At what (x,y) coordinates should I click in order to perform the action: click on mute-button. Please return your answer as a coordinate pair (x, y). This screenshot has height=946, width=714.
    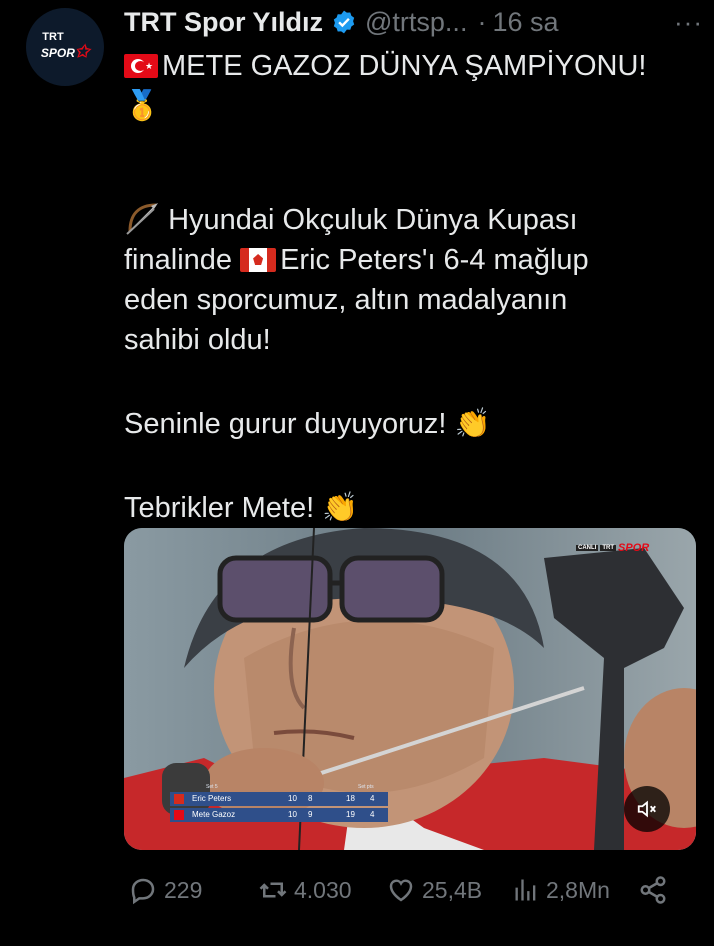
    Looking at the image, I should click on (647, 809).